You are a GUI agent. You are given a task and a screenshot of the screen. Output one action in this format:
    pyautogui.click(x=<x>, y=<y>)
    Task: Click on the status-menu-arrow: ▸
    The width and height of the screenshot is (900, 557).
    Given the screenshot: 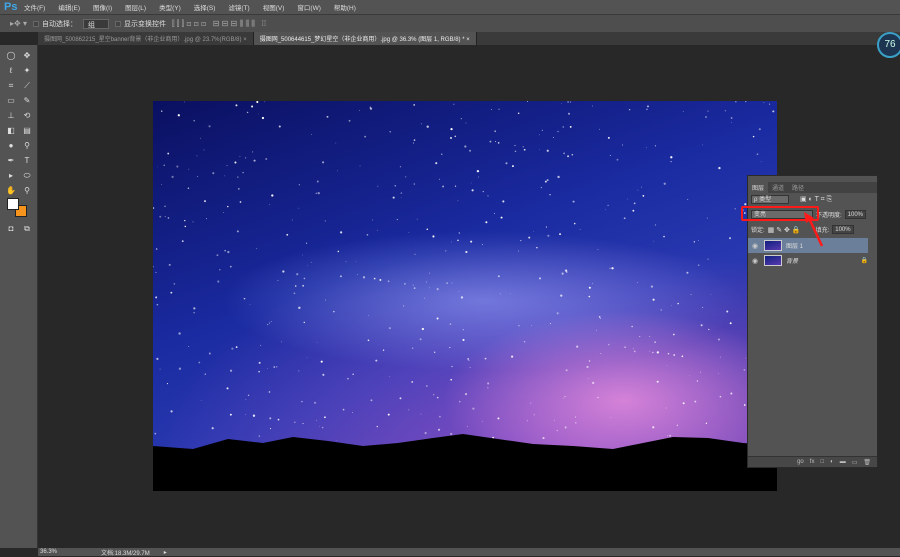 What is the action you would take?
    pyautogui.click(x=165, y=552)
    